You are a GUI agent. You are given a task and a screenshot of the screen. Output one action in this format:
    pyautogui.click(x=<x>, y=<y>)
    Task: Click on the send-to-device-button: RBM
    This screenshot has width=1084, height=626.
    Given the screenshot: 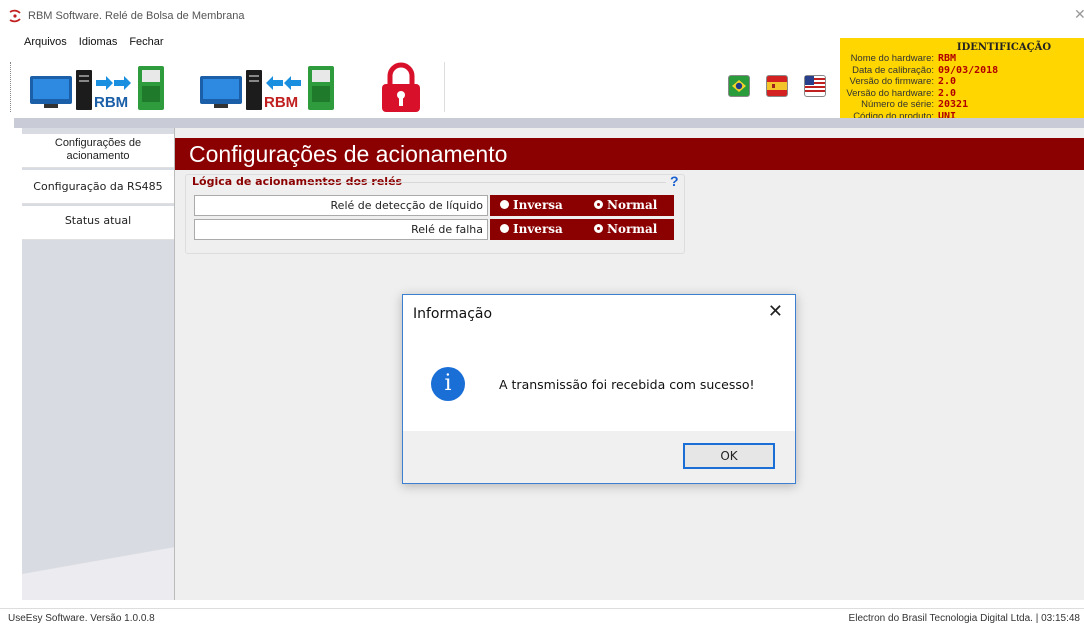 What is the action you would take?
    pyautogui.click(x=103, y=87)
    